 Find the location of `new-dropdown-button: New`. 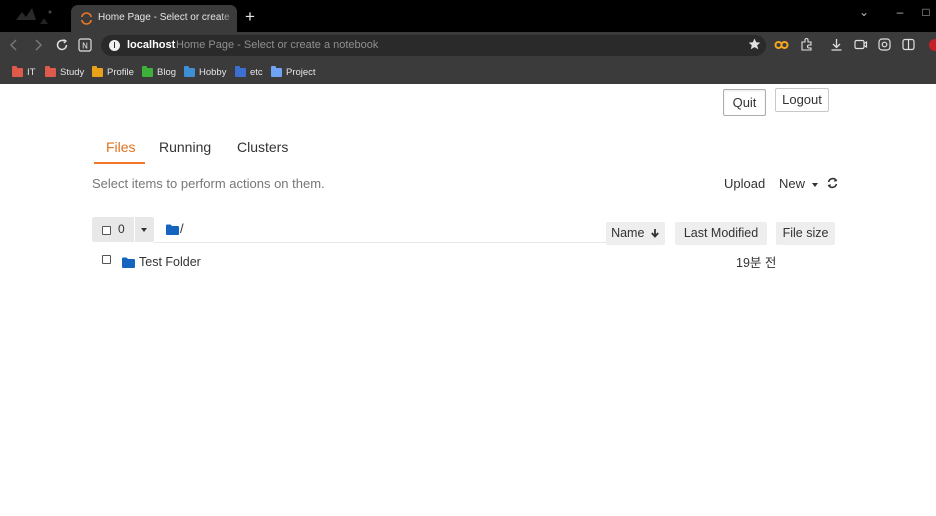

new-dropdown-button: New is located at coordinates (798, 183).